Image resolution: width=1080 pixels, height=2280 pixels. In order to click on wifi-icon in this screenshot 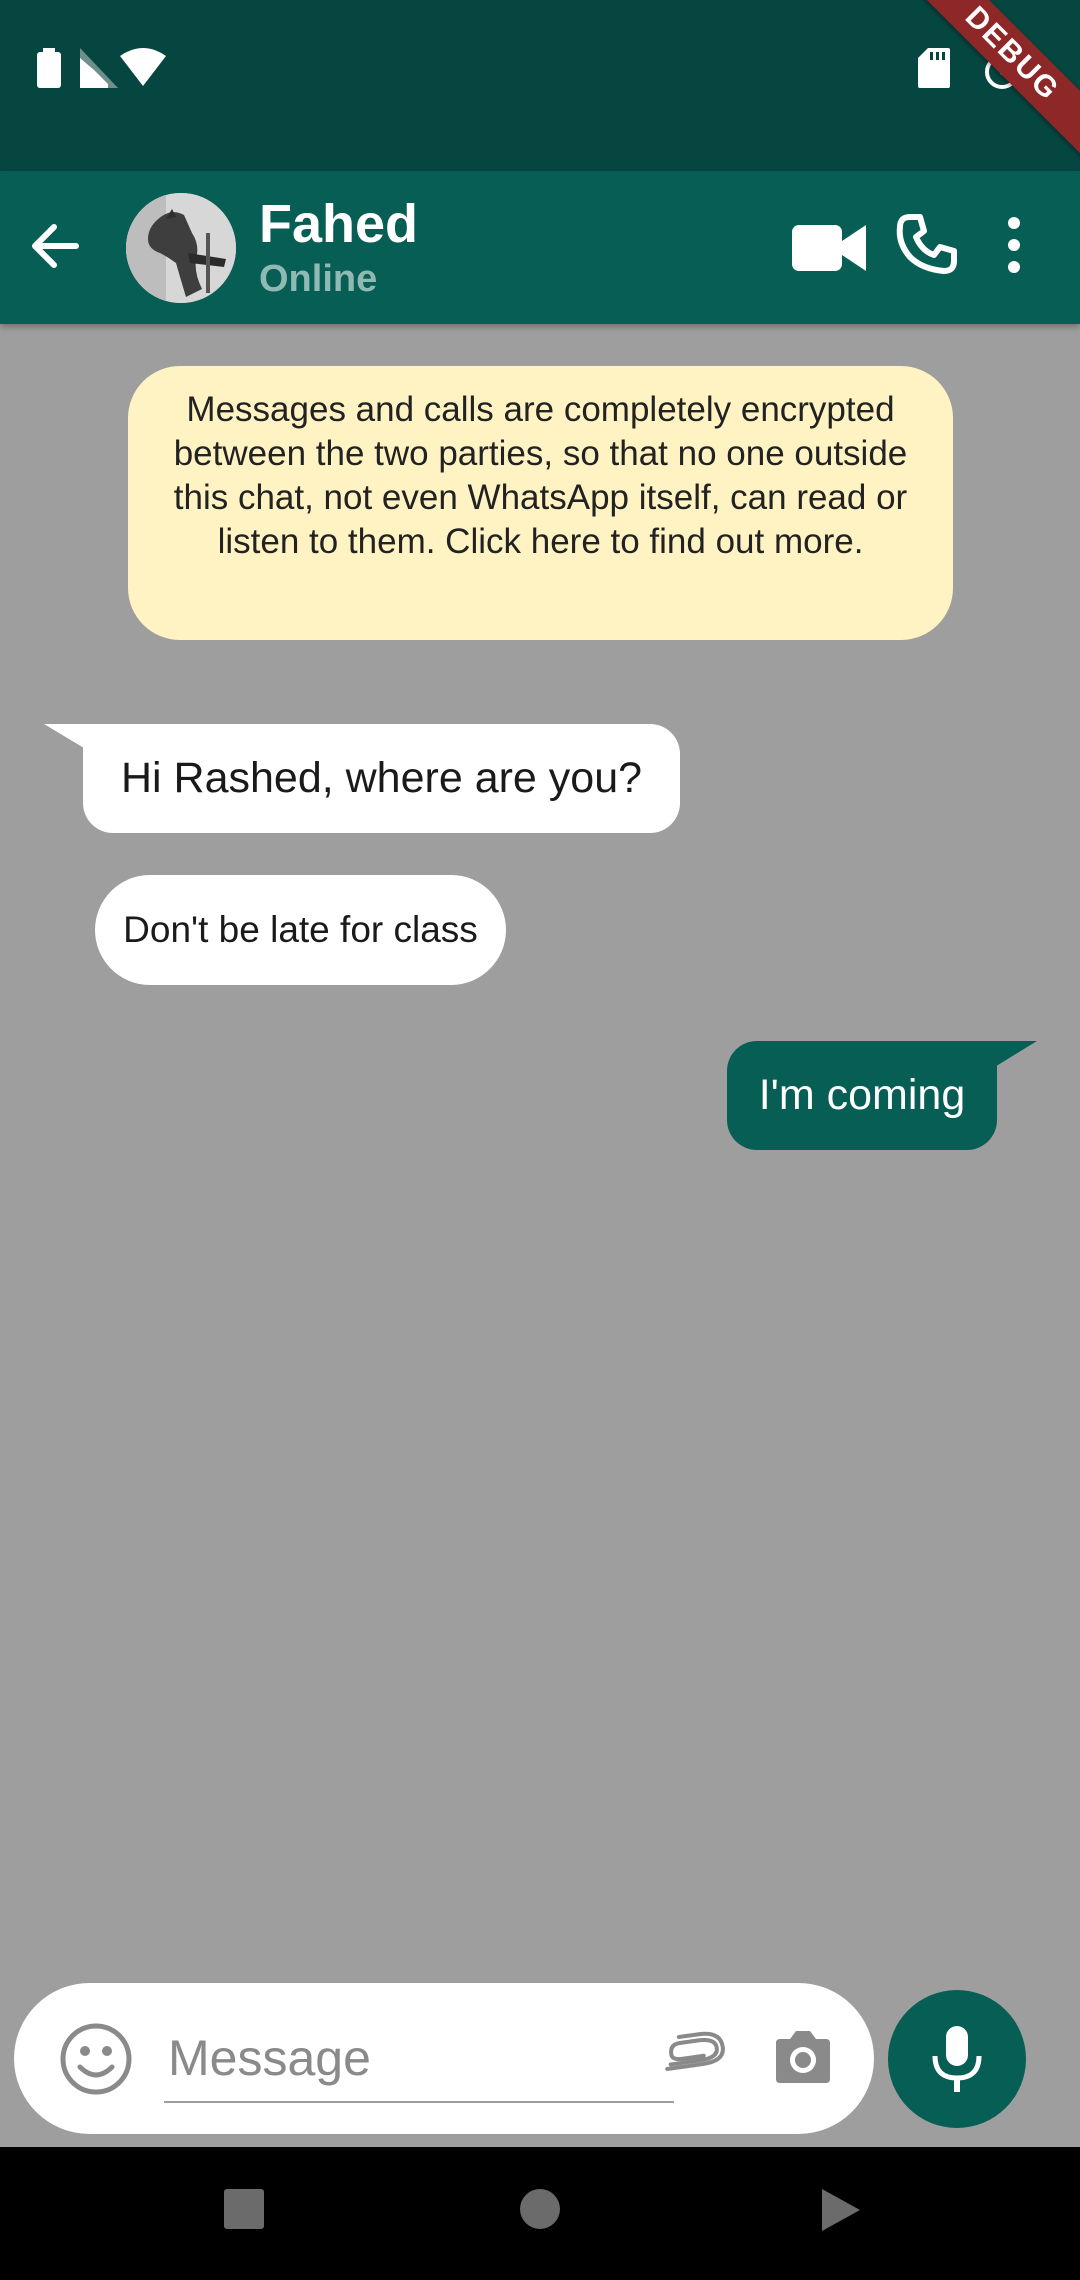, I will do `click(143, 67)`.